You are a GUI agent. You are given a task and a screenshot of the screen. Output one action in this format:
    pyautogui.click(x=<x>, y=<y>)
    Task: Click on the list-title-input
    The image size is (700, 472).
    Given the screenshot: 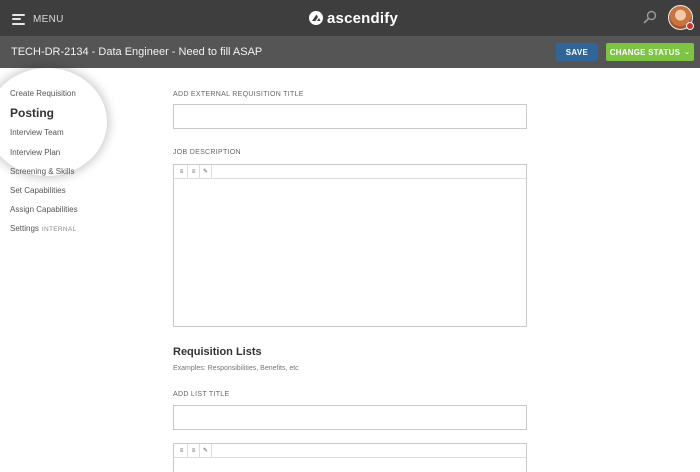 What is the action you would take?
    pyautogui.click(x=350, y=417)
    